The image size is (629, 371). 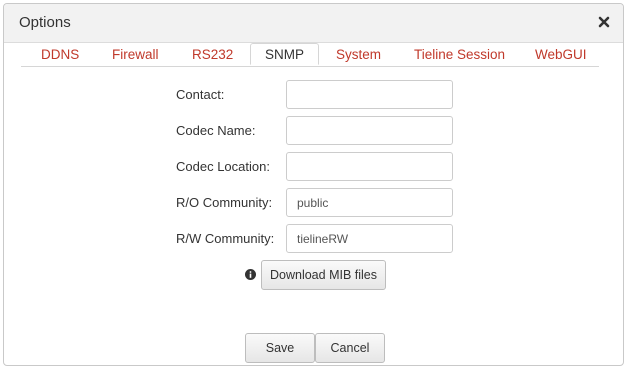 What do you see at coordinates (459, 55) in the screenshot?
I see `tab-tieline-session: Tieline Session` at bounding box center [459, 55].